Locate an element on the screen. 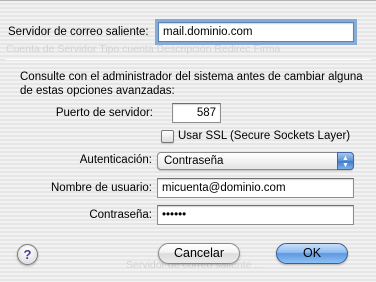 This screenshot has width=376, height=282. password-value: •••••• is located at coordinates (174, 215).